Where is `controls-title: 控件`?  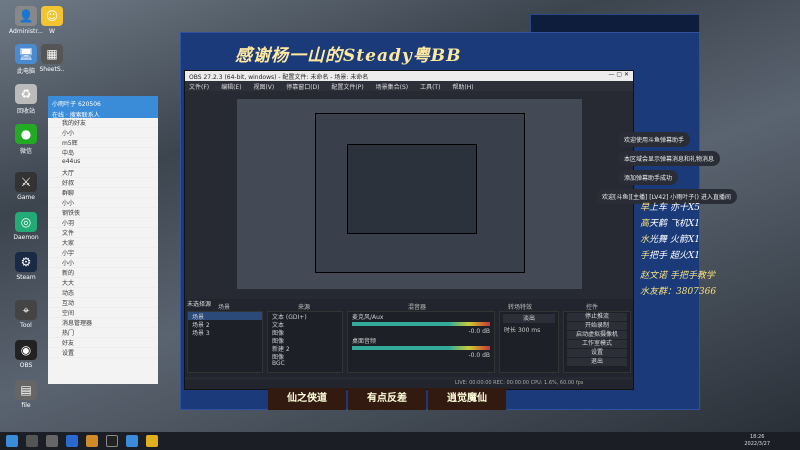
controls-title: 控件 is located at coordinates (592, 307).